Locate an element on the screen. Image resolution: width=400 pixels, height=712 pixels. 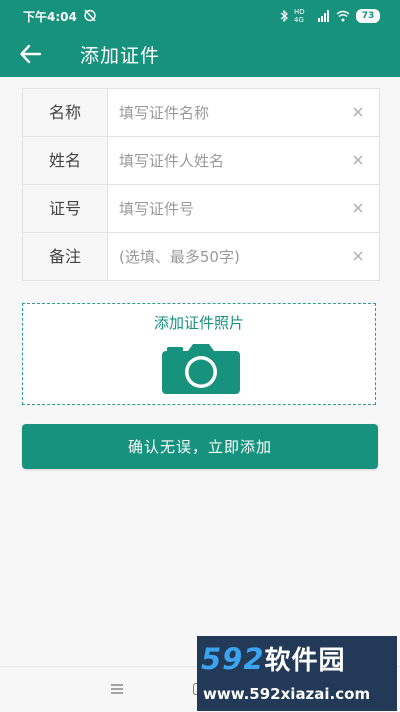
name-input is located at coordinates (229, 113).